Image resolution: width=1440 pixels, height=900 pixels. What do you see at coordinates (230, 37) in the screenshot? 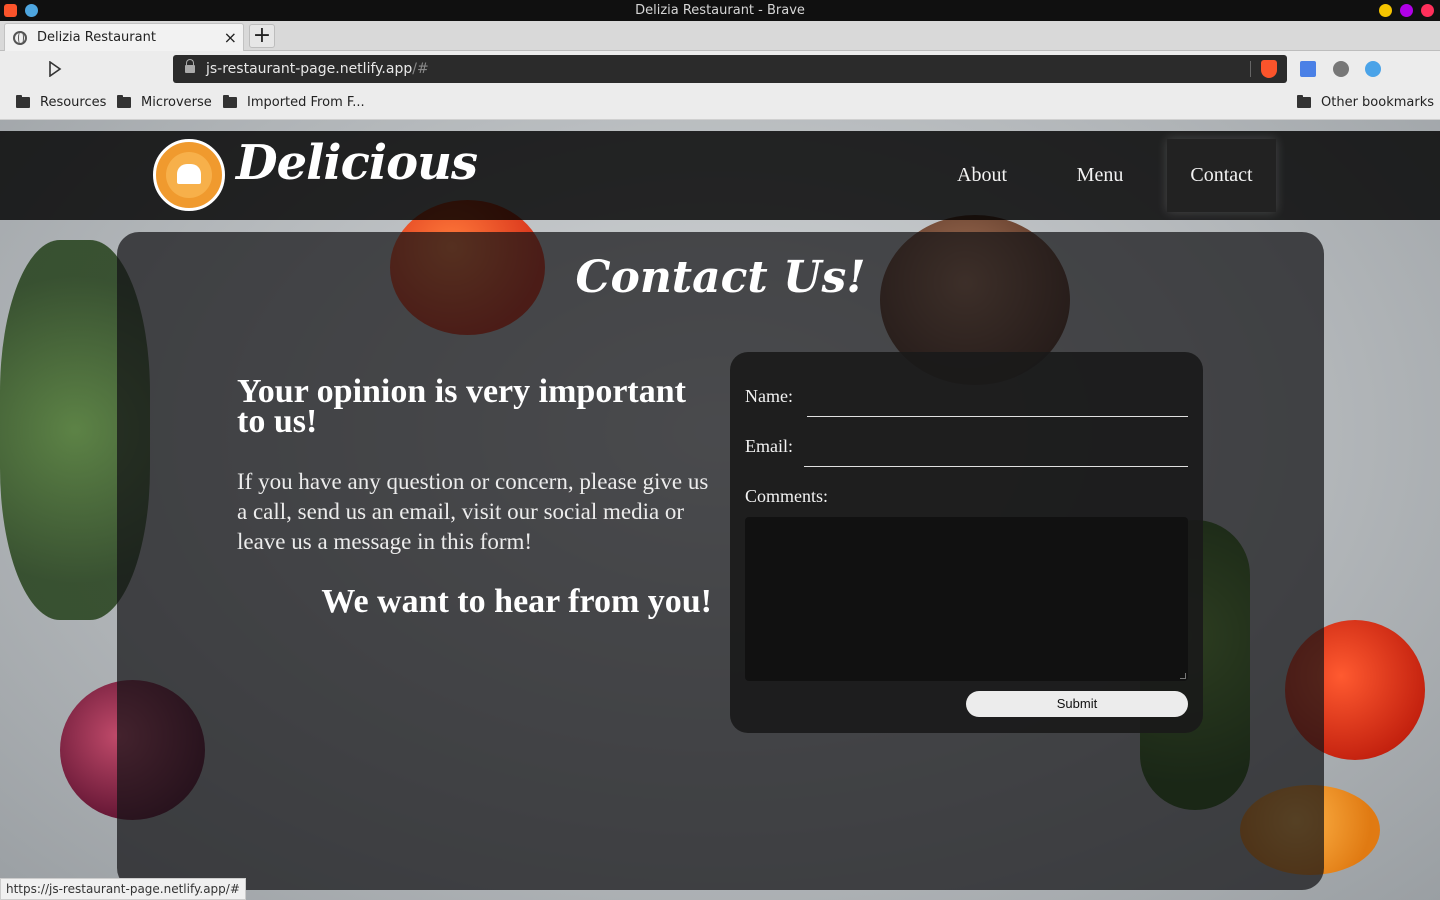
I see `close-tab-icon: ×` at bounding box center [230, 37].